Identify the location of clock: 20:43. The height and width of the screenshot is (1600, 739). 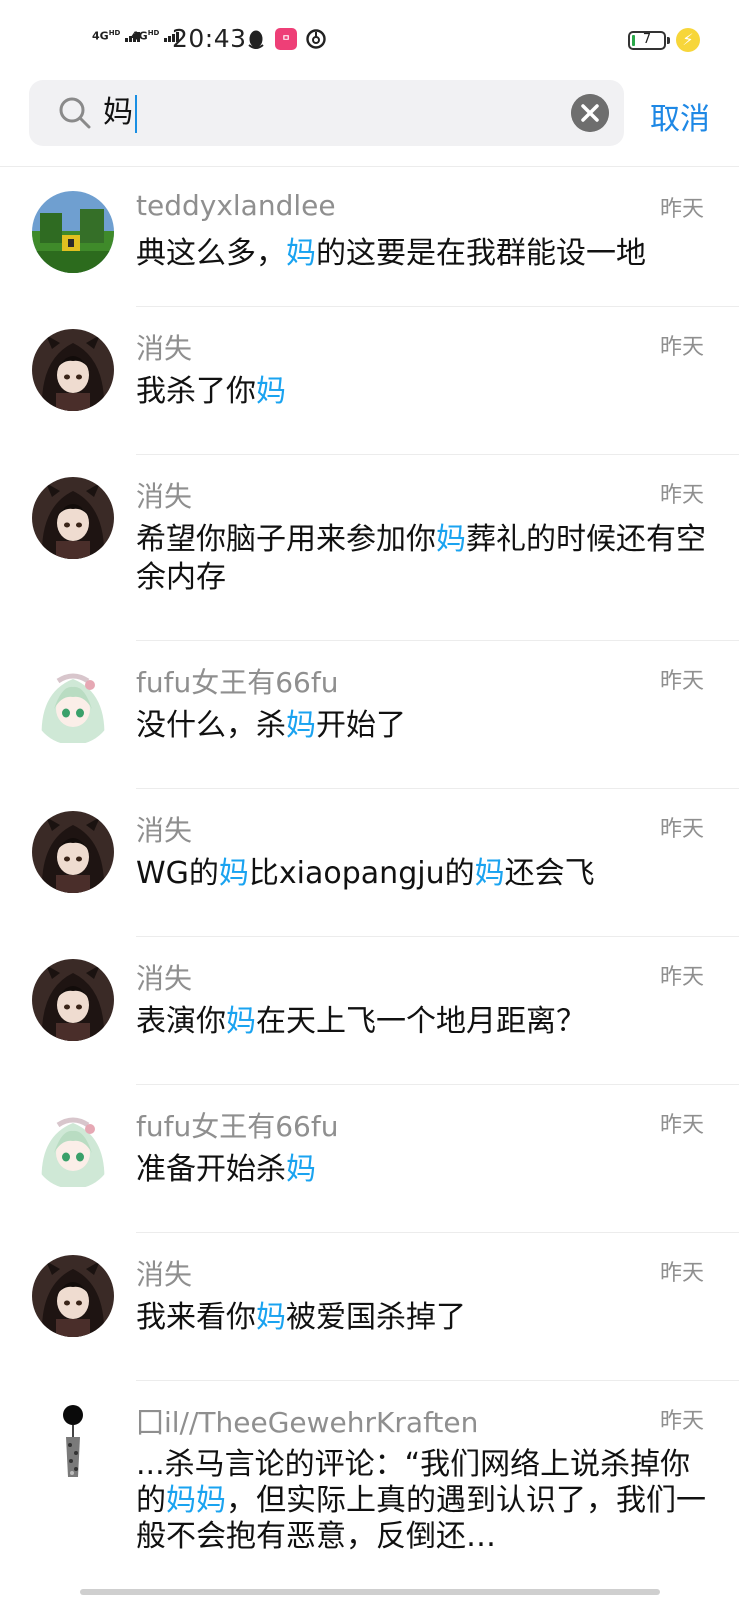
(209, 38).